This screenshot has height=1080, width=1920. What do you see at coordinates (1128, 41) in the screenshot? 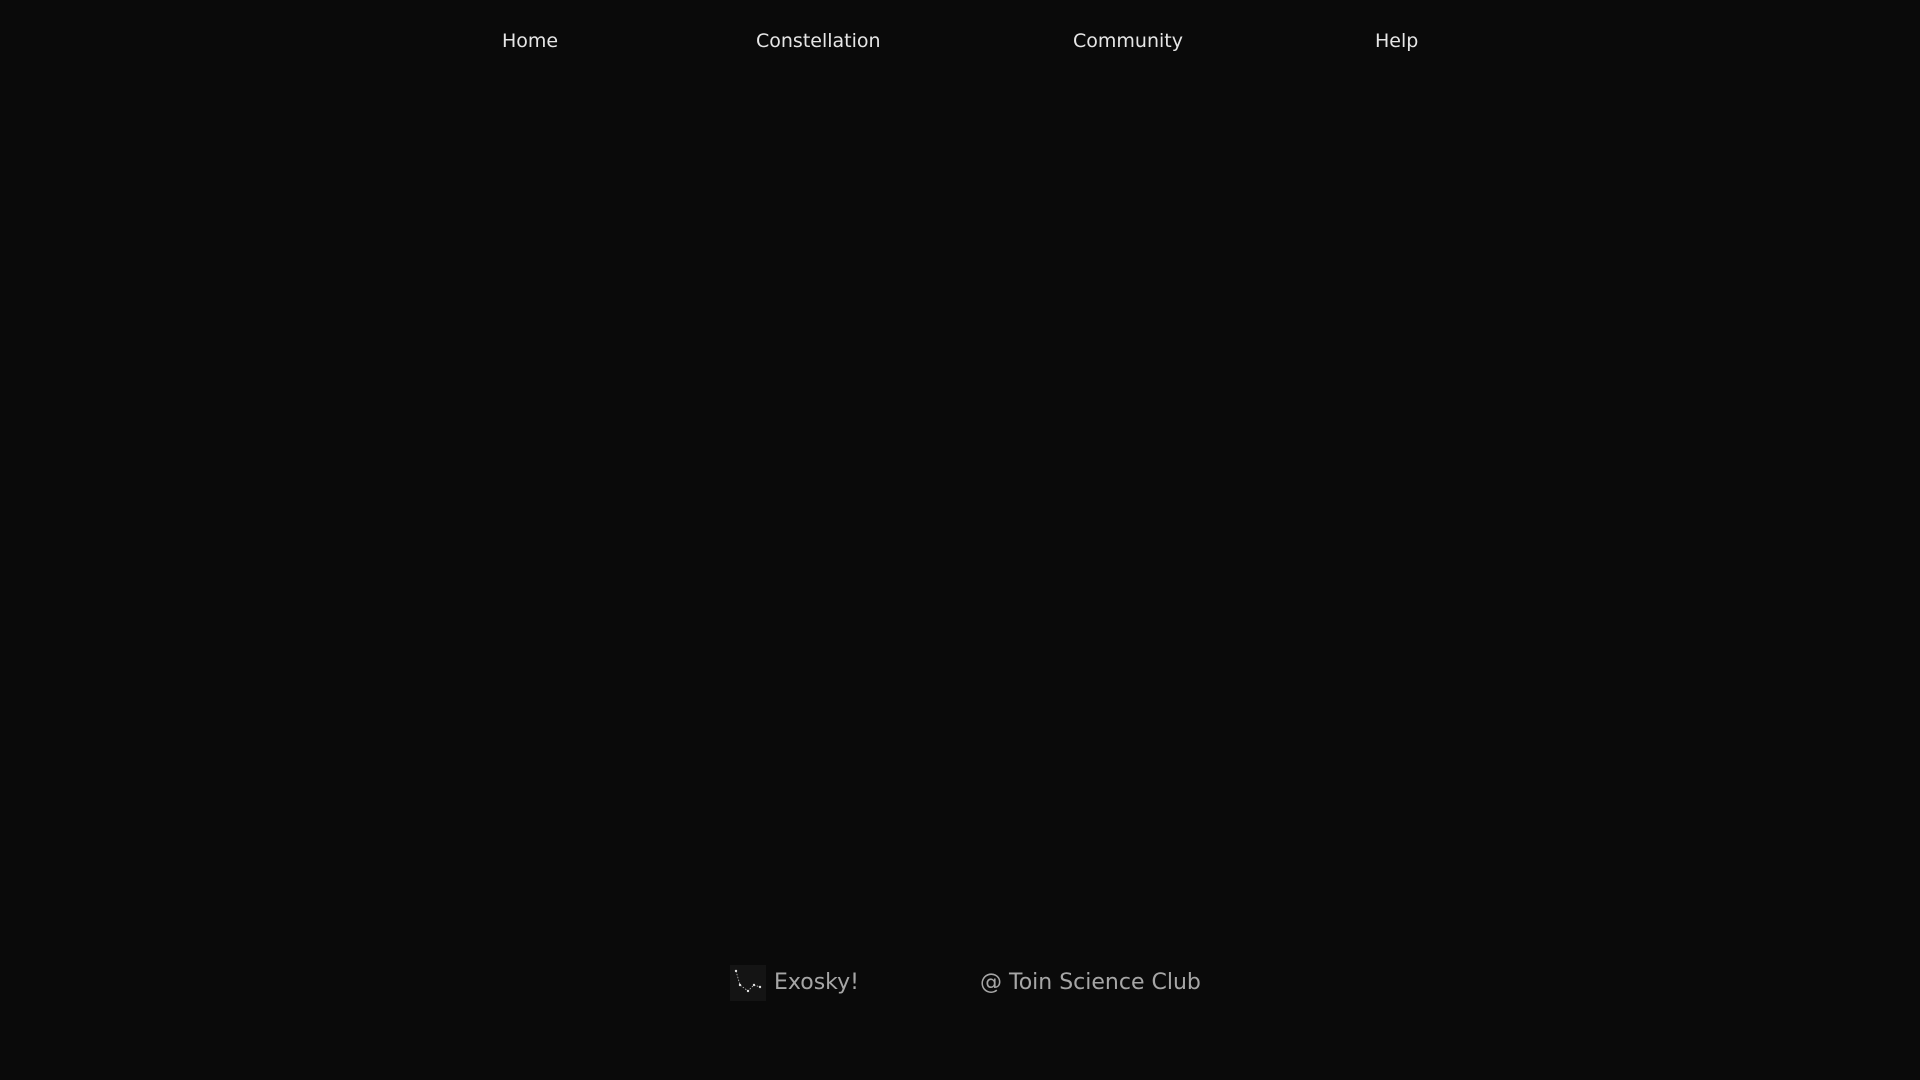
I see `nav-community-link: Community` at bounding box center [1128, 41].